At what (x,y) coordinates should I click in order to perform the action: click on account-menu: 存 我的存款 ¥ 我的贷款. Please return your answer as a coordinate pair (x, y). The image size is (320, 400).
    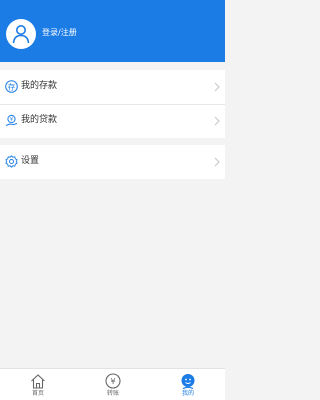
    Looking at the image, I should click on (112, 104).